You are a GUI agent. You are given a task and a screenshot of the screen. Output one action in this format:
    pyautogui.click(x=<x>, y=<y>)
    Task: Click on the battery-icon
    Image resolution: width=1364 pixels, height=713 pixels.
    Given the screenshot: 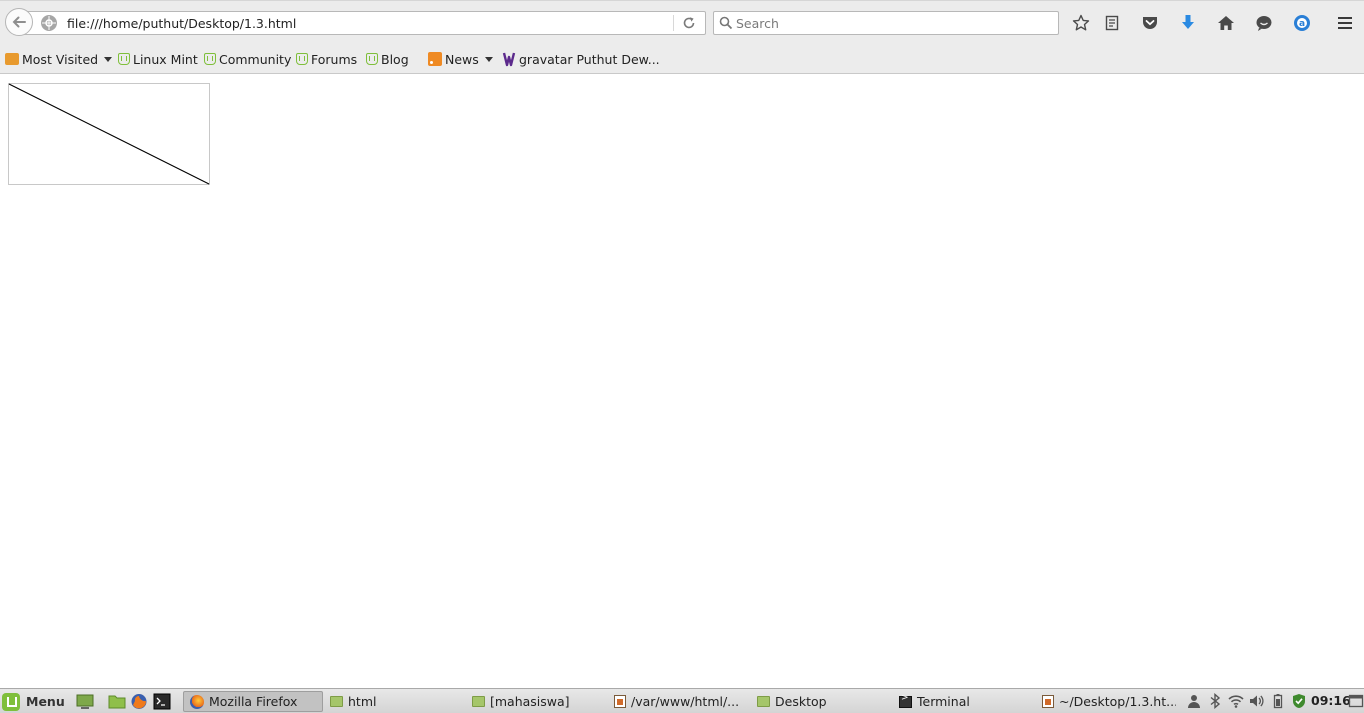 What is the action you would take?
    pyautogui.click(x=1278, y=701)
    